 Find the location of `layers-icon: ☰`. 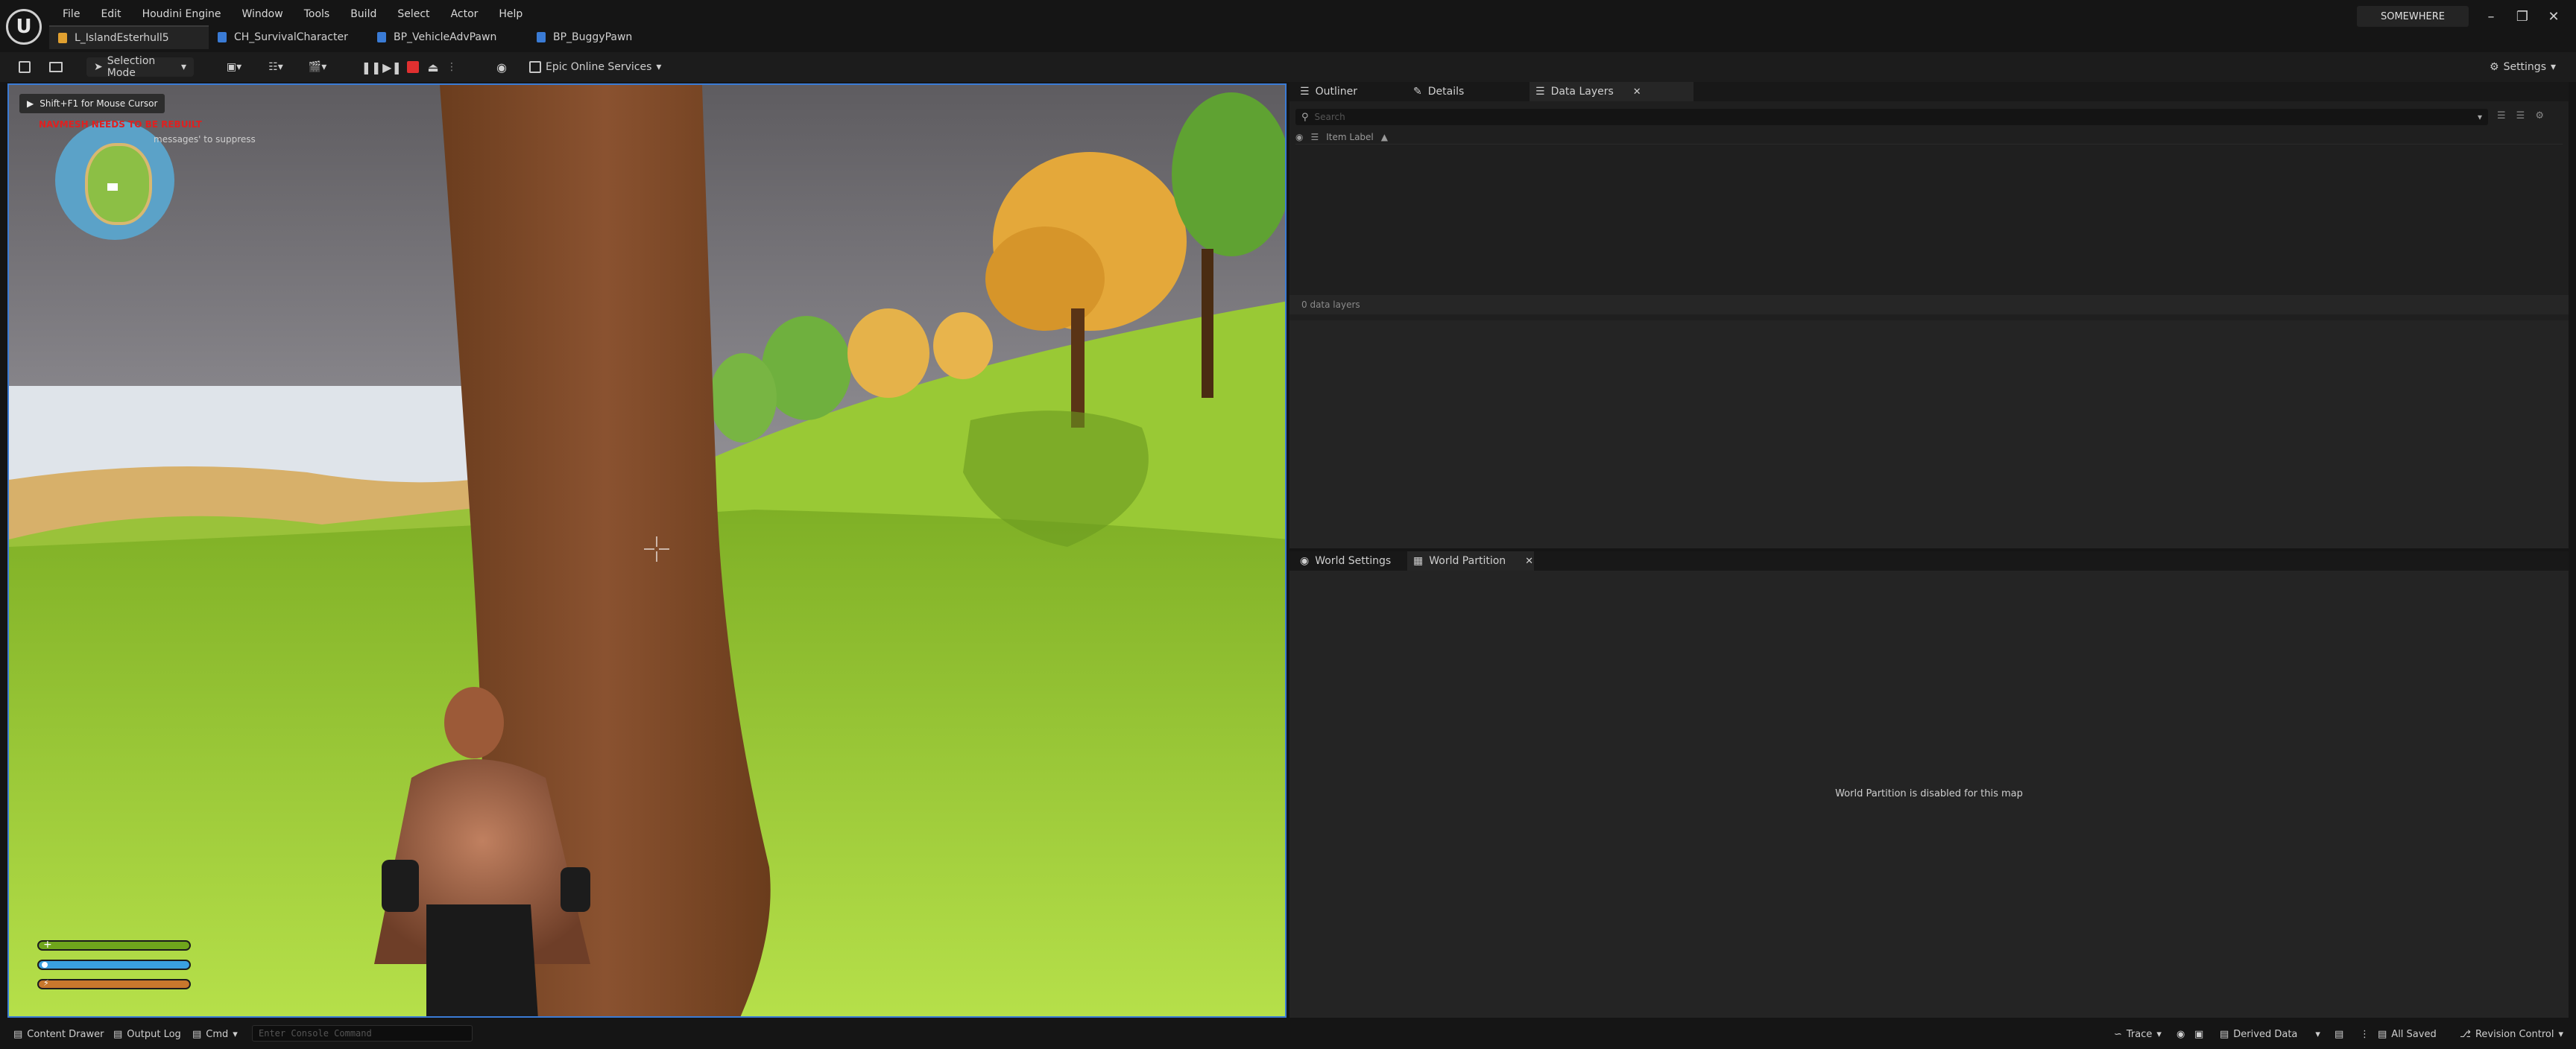

layers-icon: ☰ is located at coordinates (1540, 92).